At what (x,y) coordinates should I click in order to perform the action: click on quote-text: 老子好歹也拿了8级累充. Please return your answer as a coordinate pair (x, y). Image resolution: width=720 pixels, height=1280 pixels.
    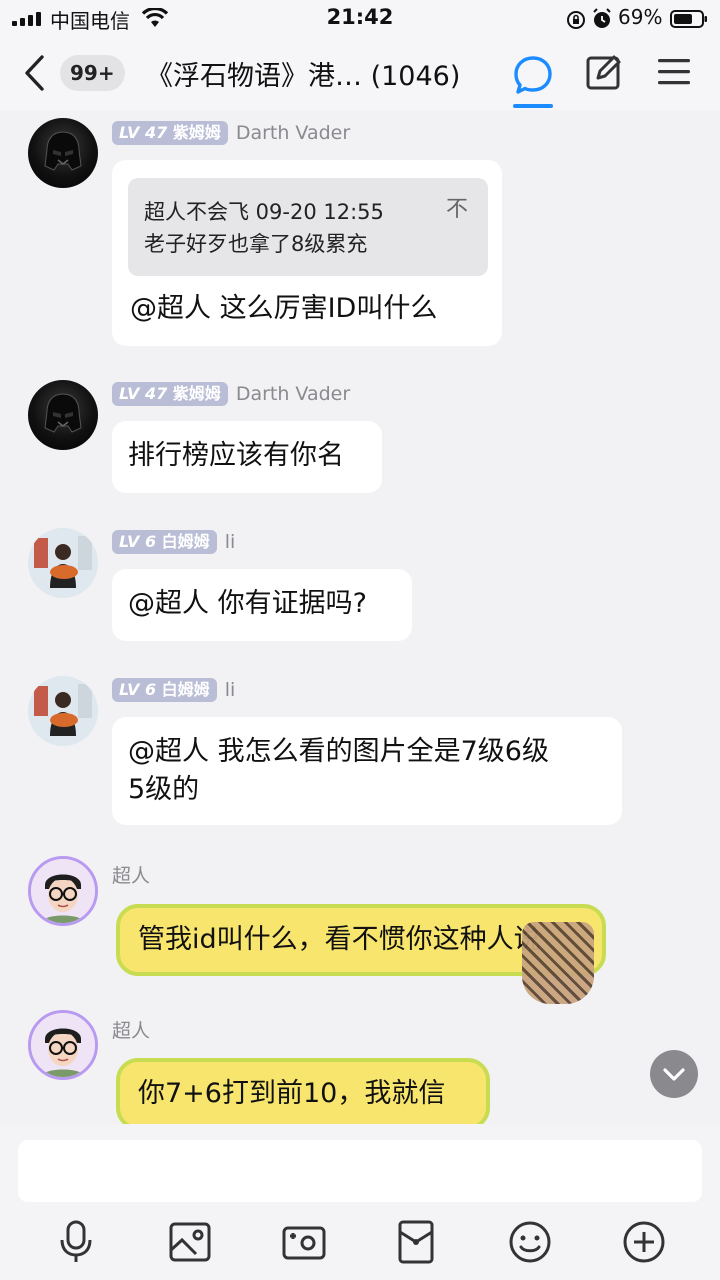
    Looking at the image, I should click on (256, 244).